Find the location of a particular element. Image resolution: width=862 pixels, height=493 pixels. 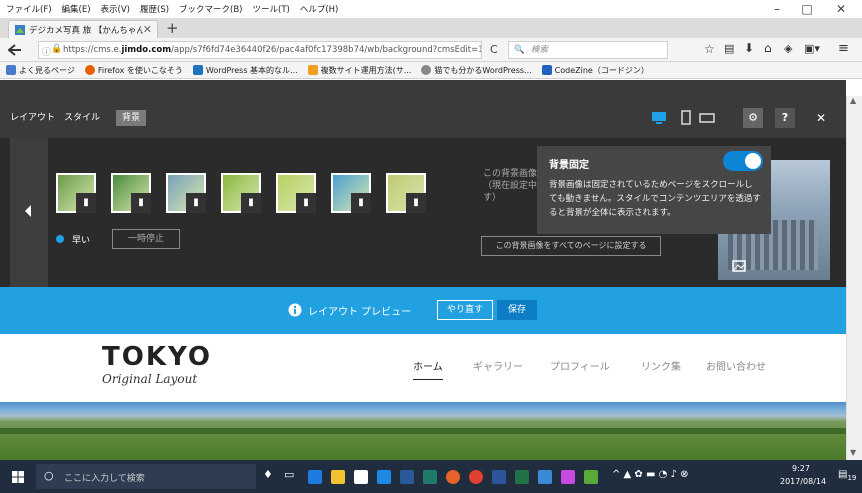

menu-help: ヘルプ(H) is located at coordinates (319, 9).